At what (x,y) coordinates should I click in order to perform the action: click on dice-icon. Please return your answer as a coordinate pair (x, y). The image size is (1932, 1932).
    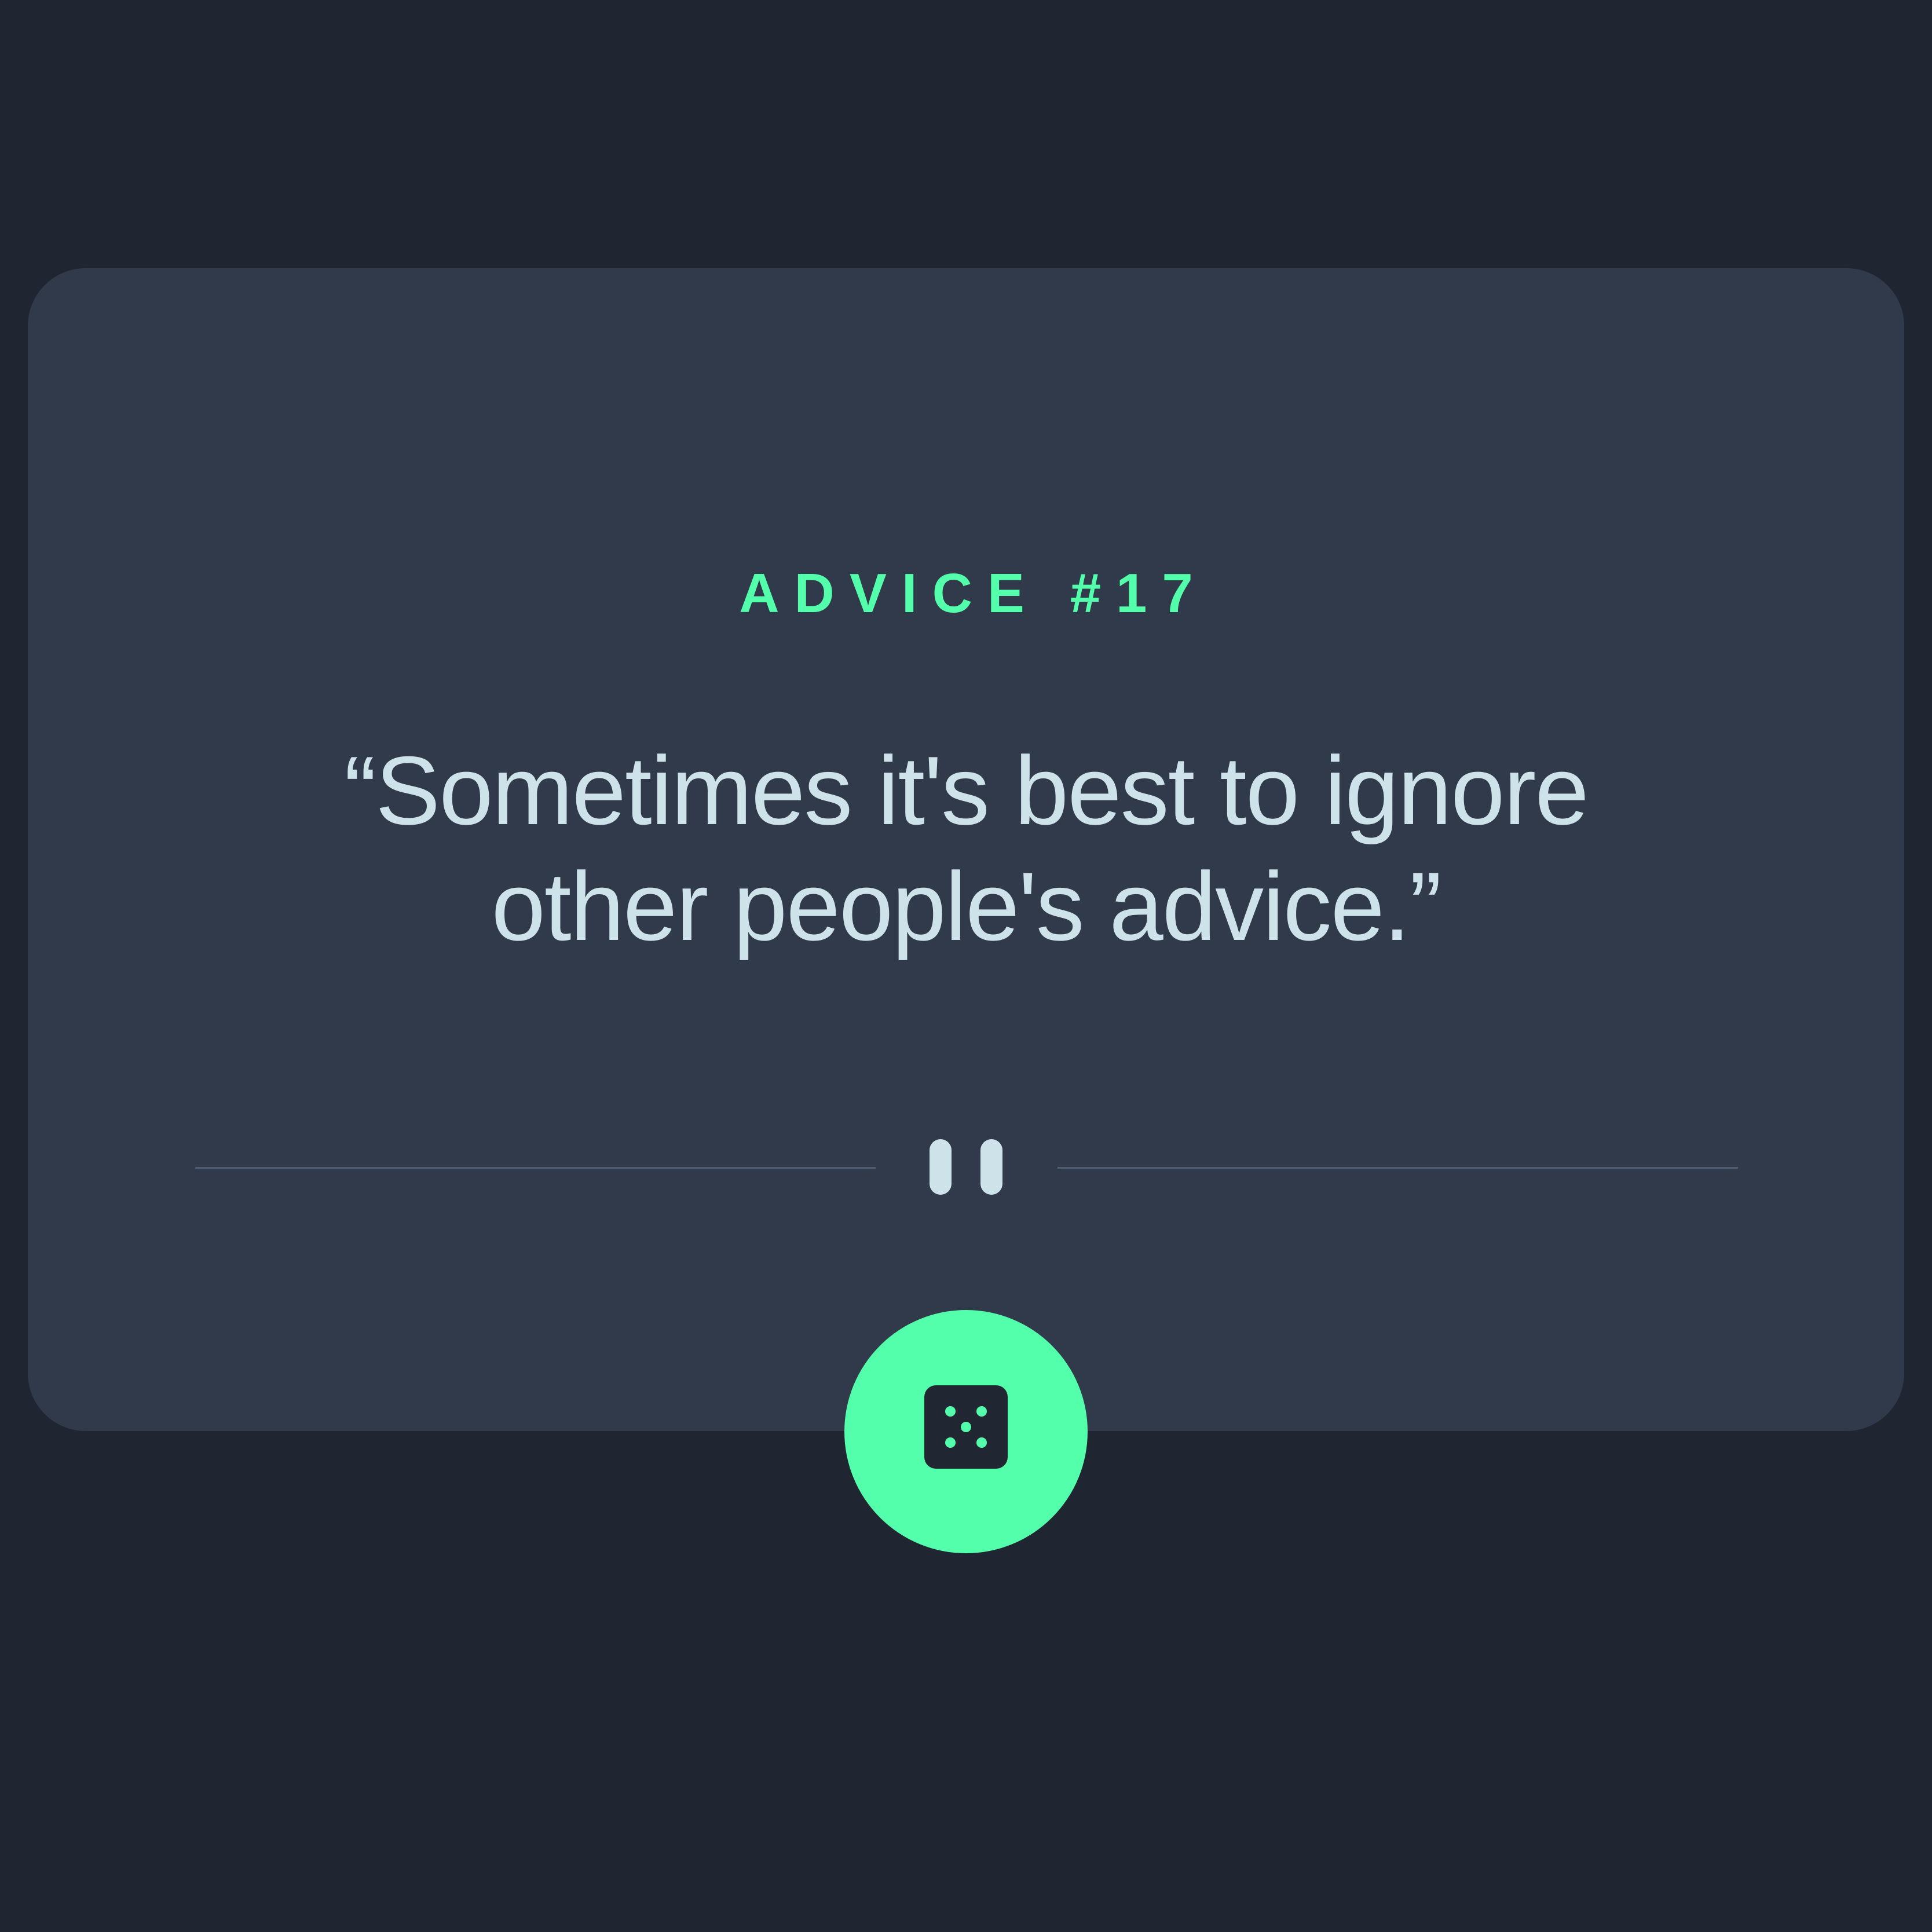
    Looking at the image, I should click on (966, 1427).